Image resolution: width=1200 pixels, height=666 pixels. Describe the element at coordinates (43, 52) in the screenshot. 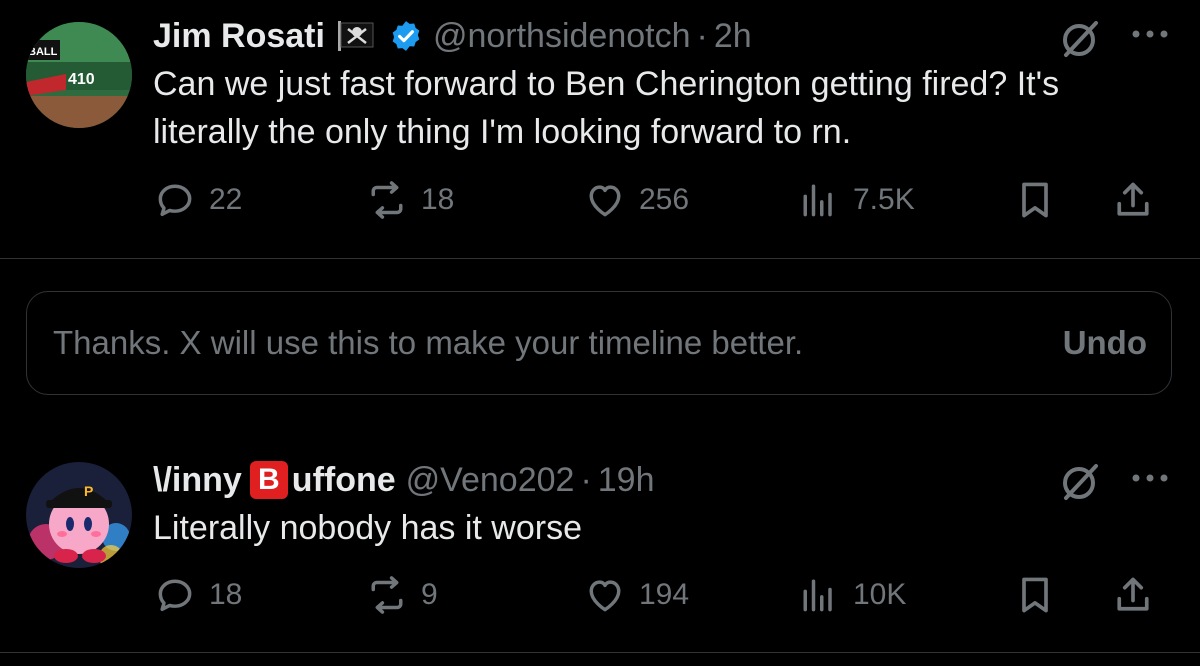

I see `avatar-scoreboard-text: BALL` at that location.